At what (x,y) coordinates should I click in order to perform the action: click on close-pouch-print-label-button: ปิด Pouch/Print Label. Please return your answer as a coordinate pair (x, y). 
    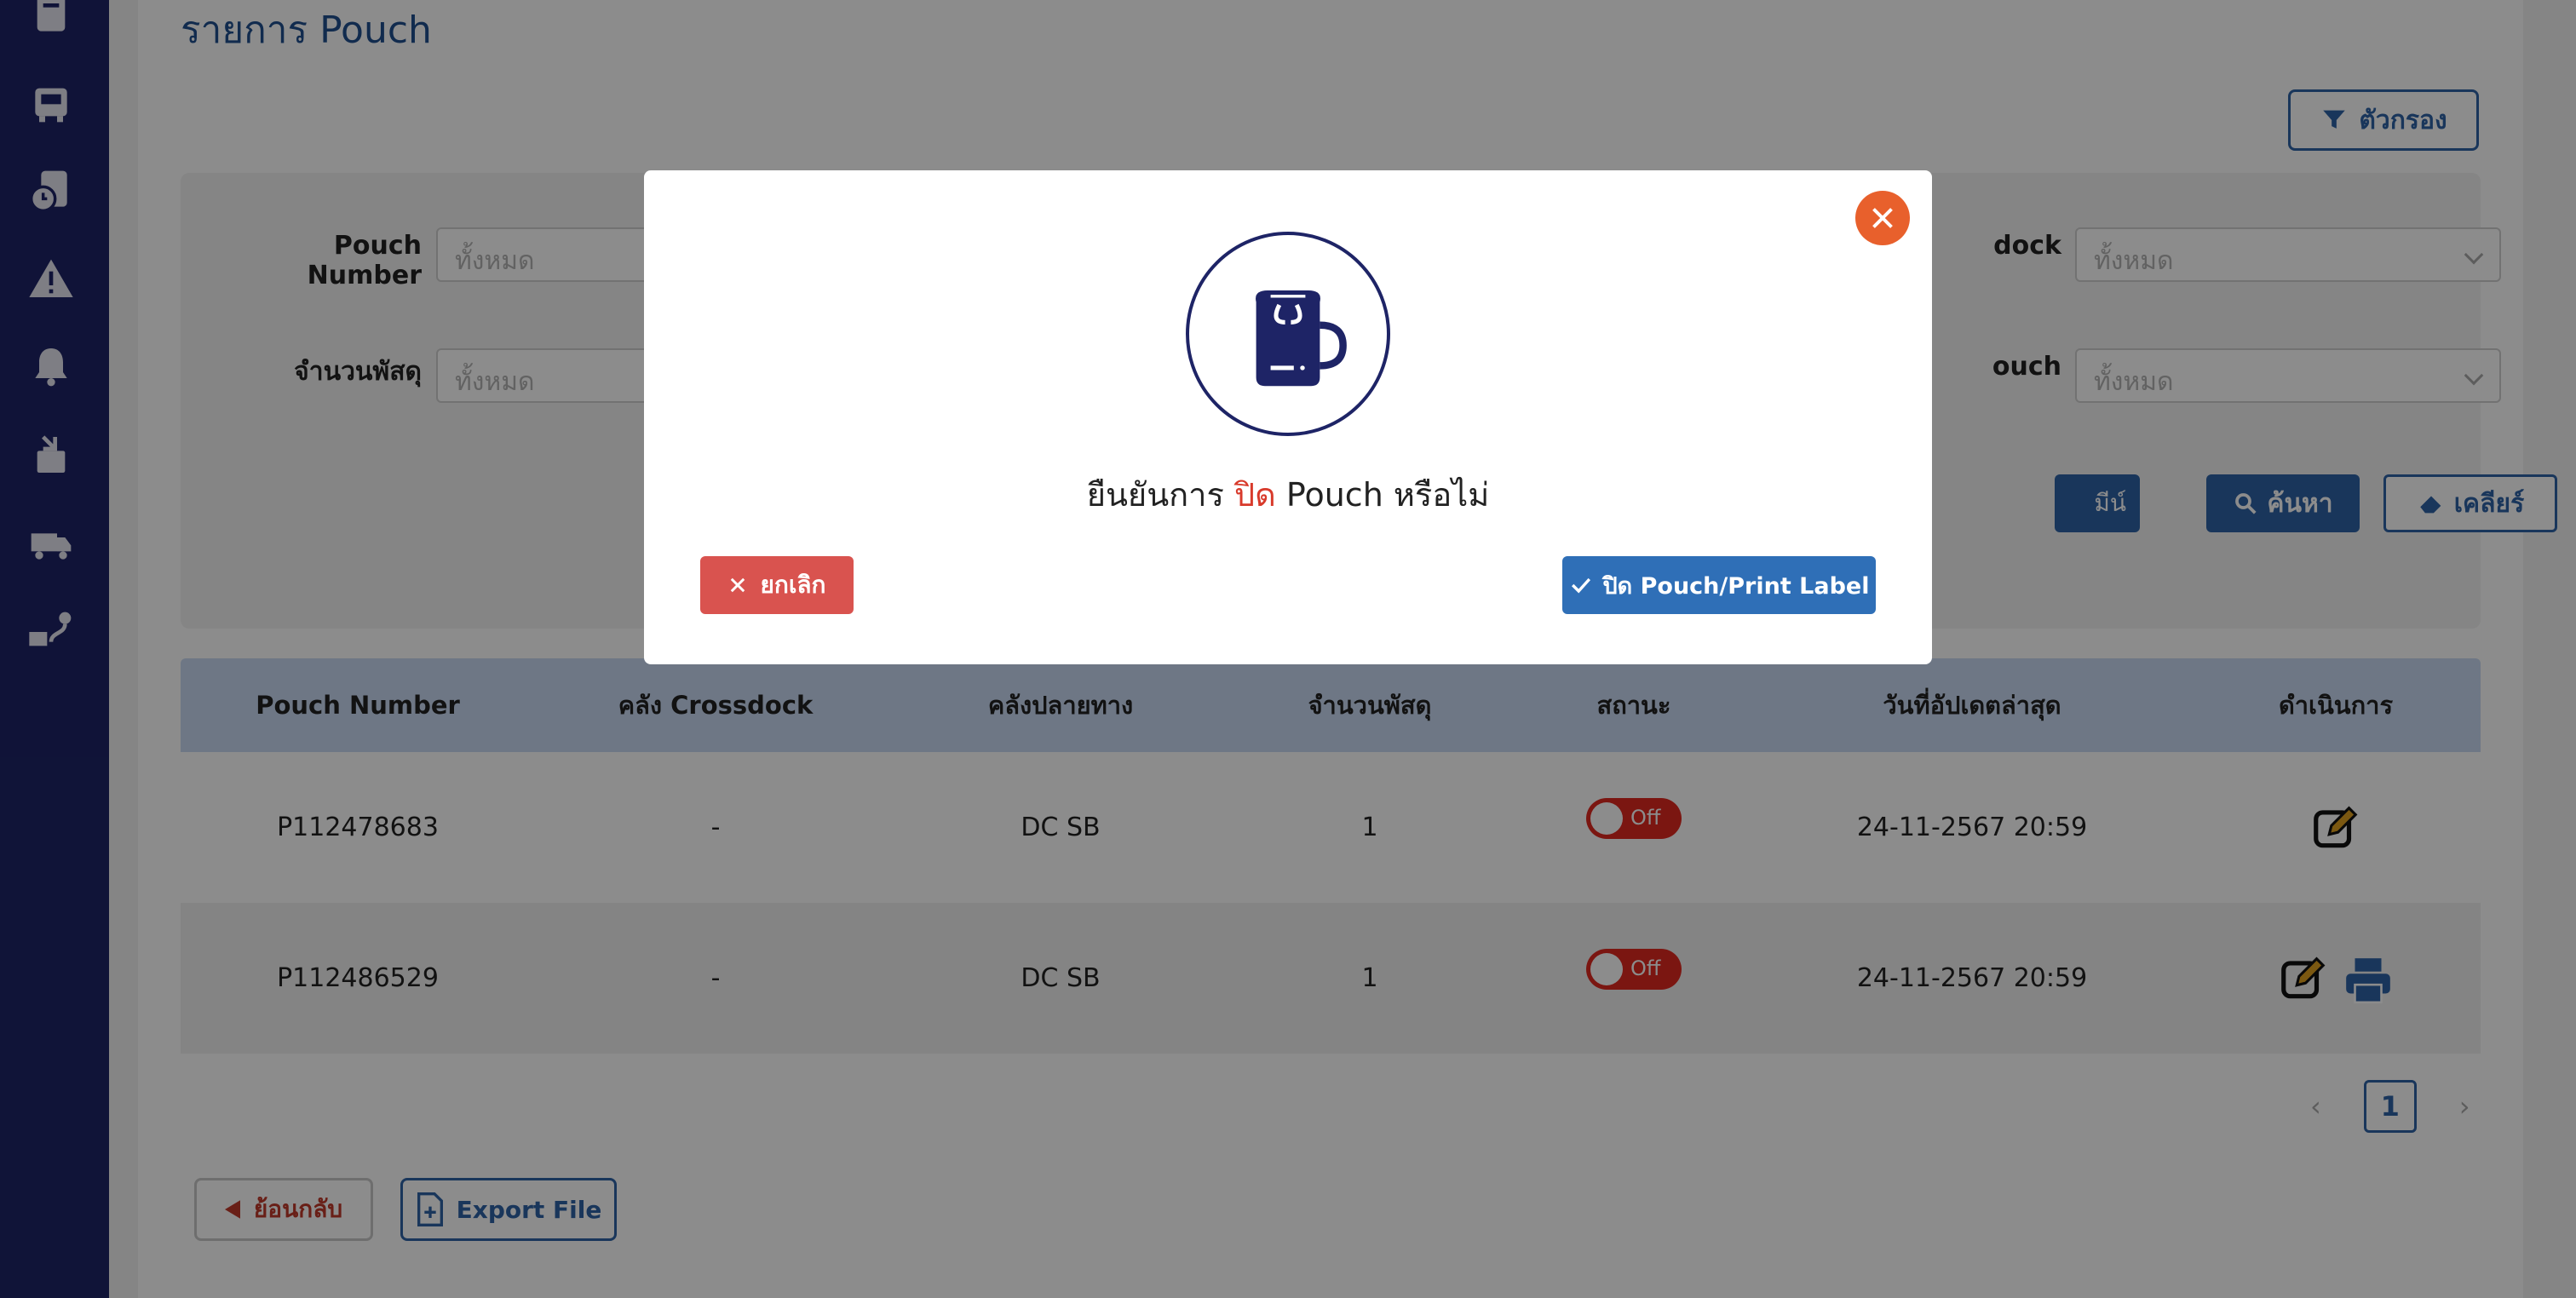
    Looking at the image, I should click on (1719, 585).